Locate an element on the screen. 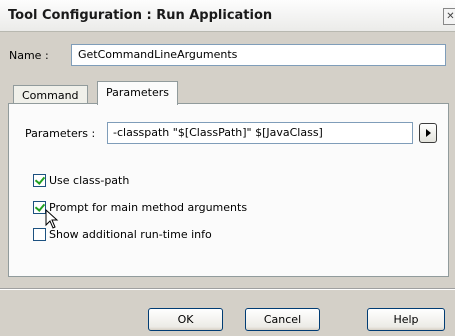  close-icon: ✕ is located at coordinates (449, 16).